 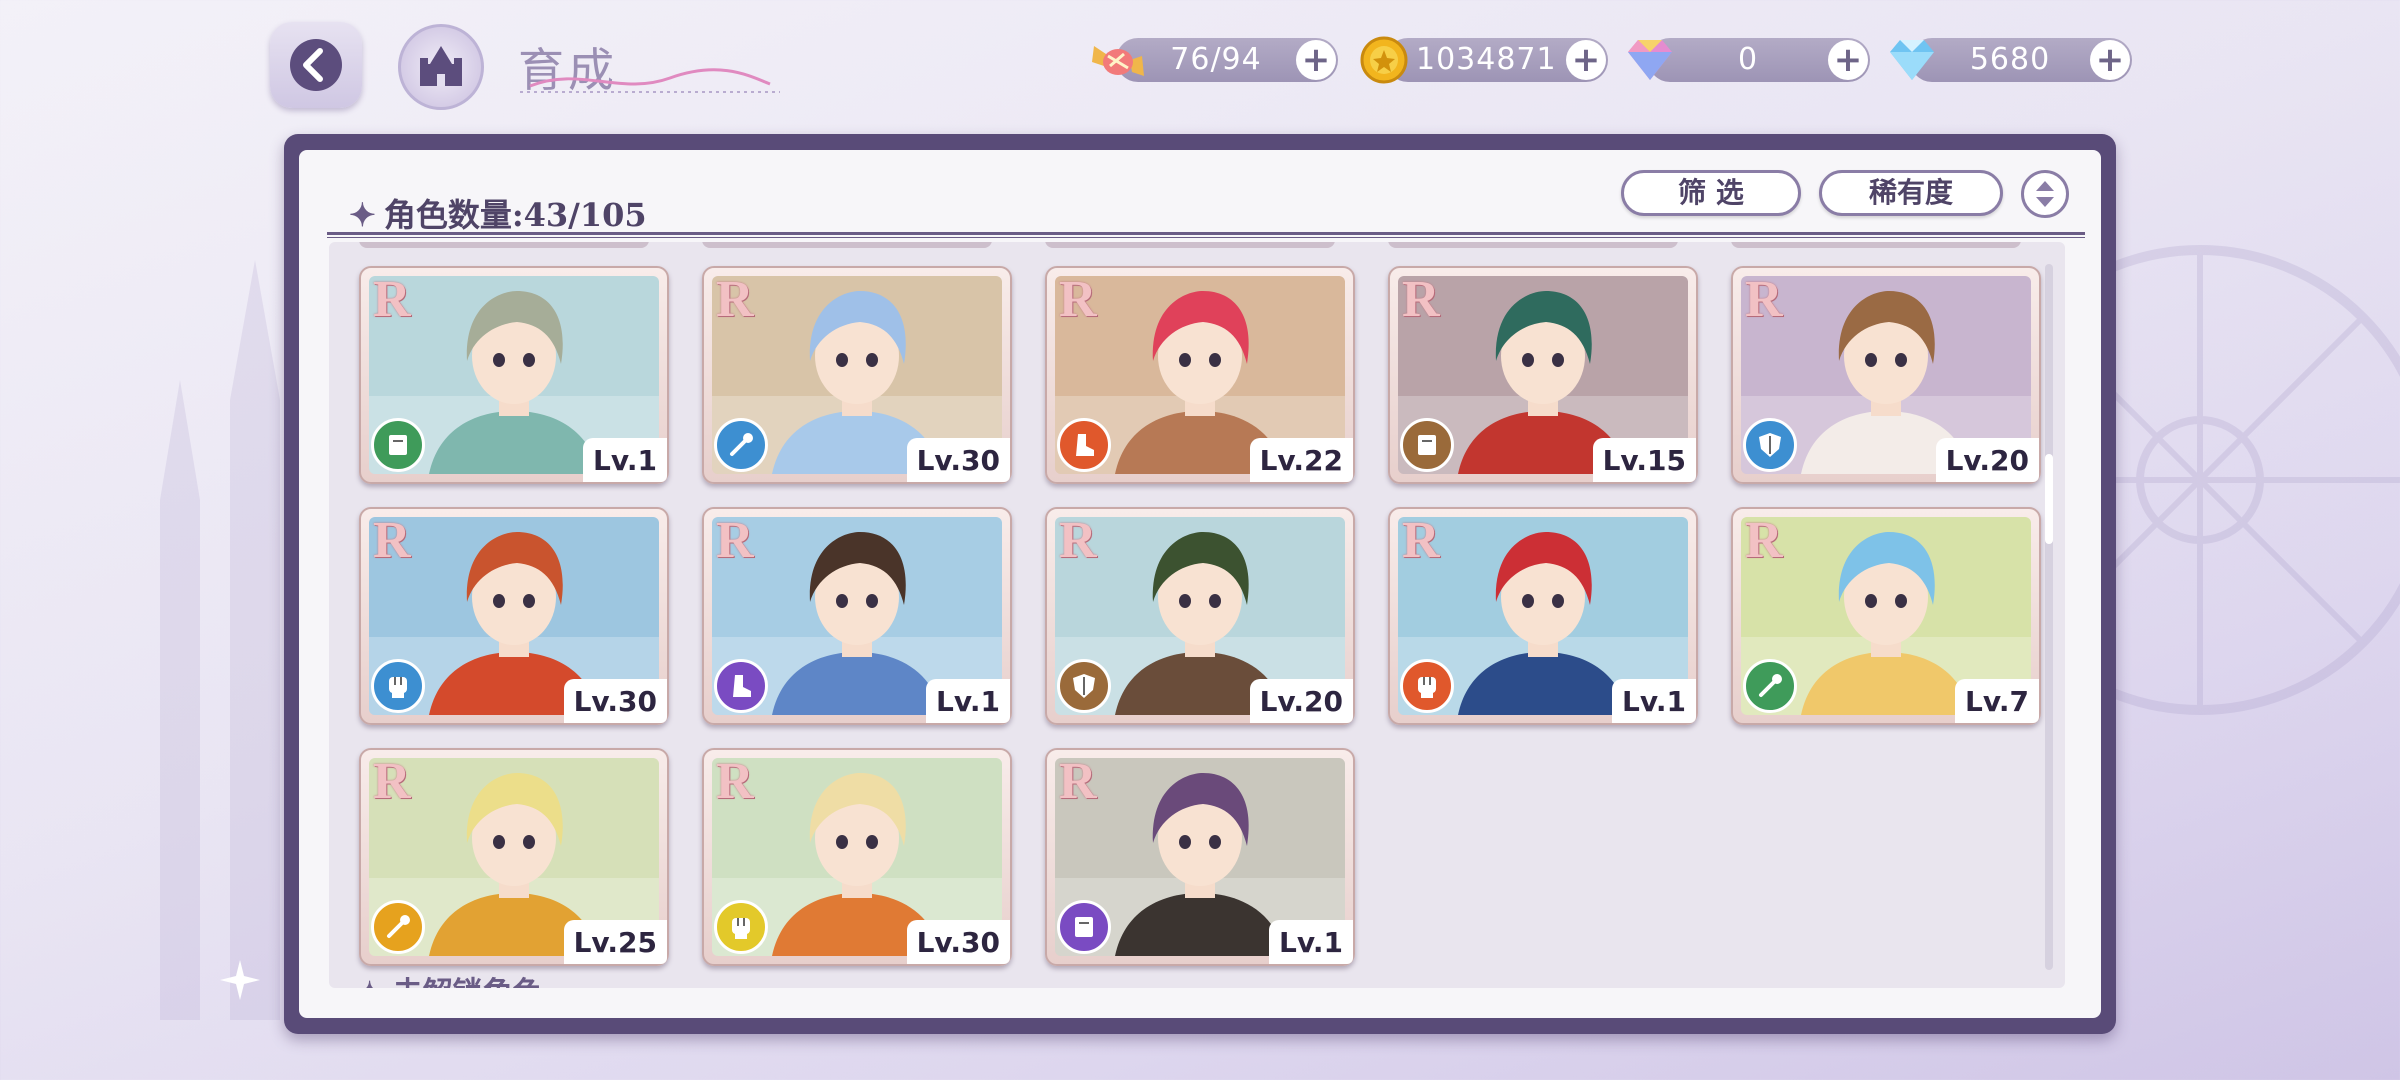 I want to click on add-gold-button: +, so click(x=1586, y=60).